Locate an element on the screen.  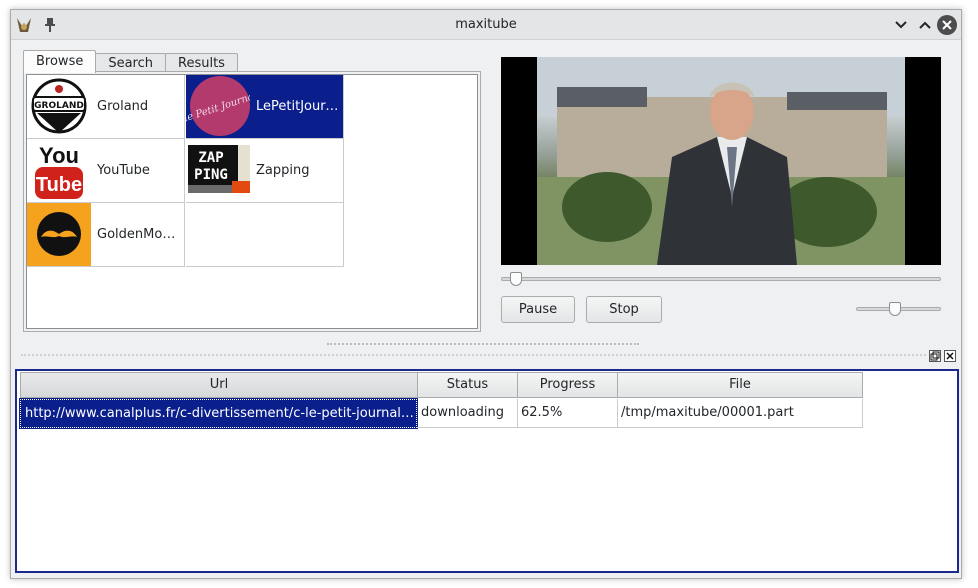
volume-slider-handle is located at coordinates (894, 309).